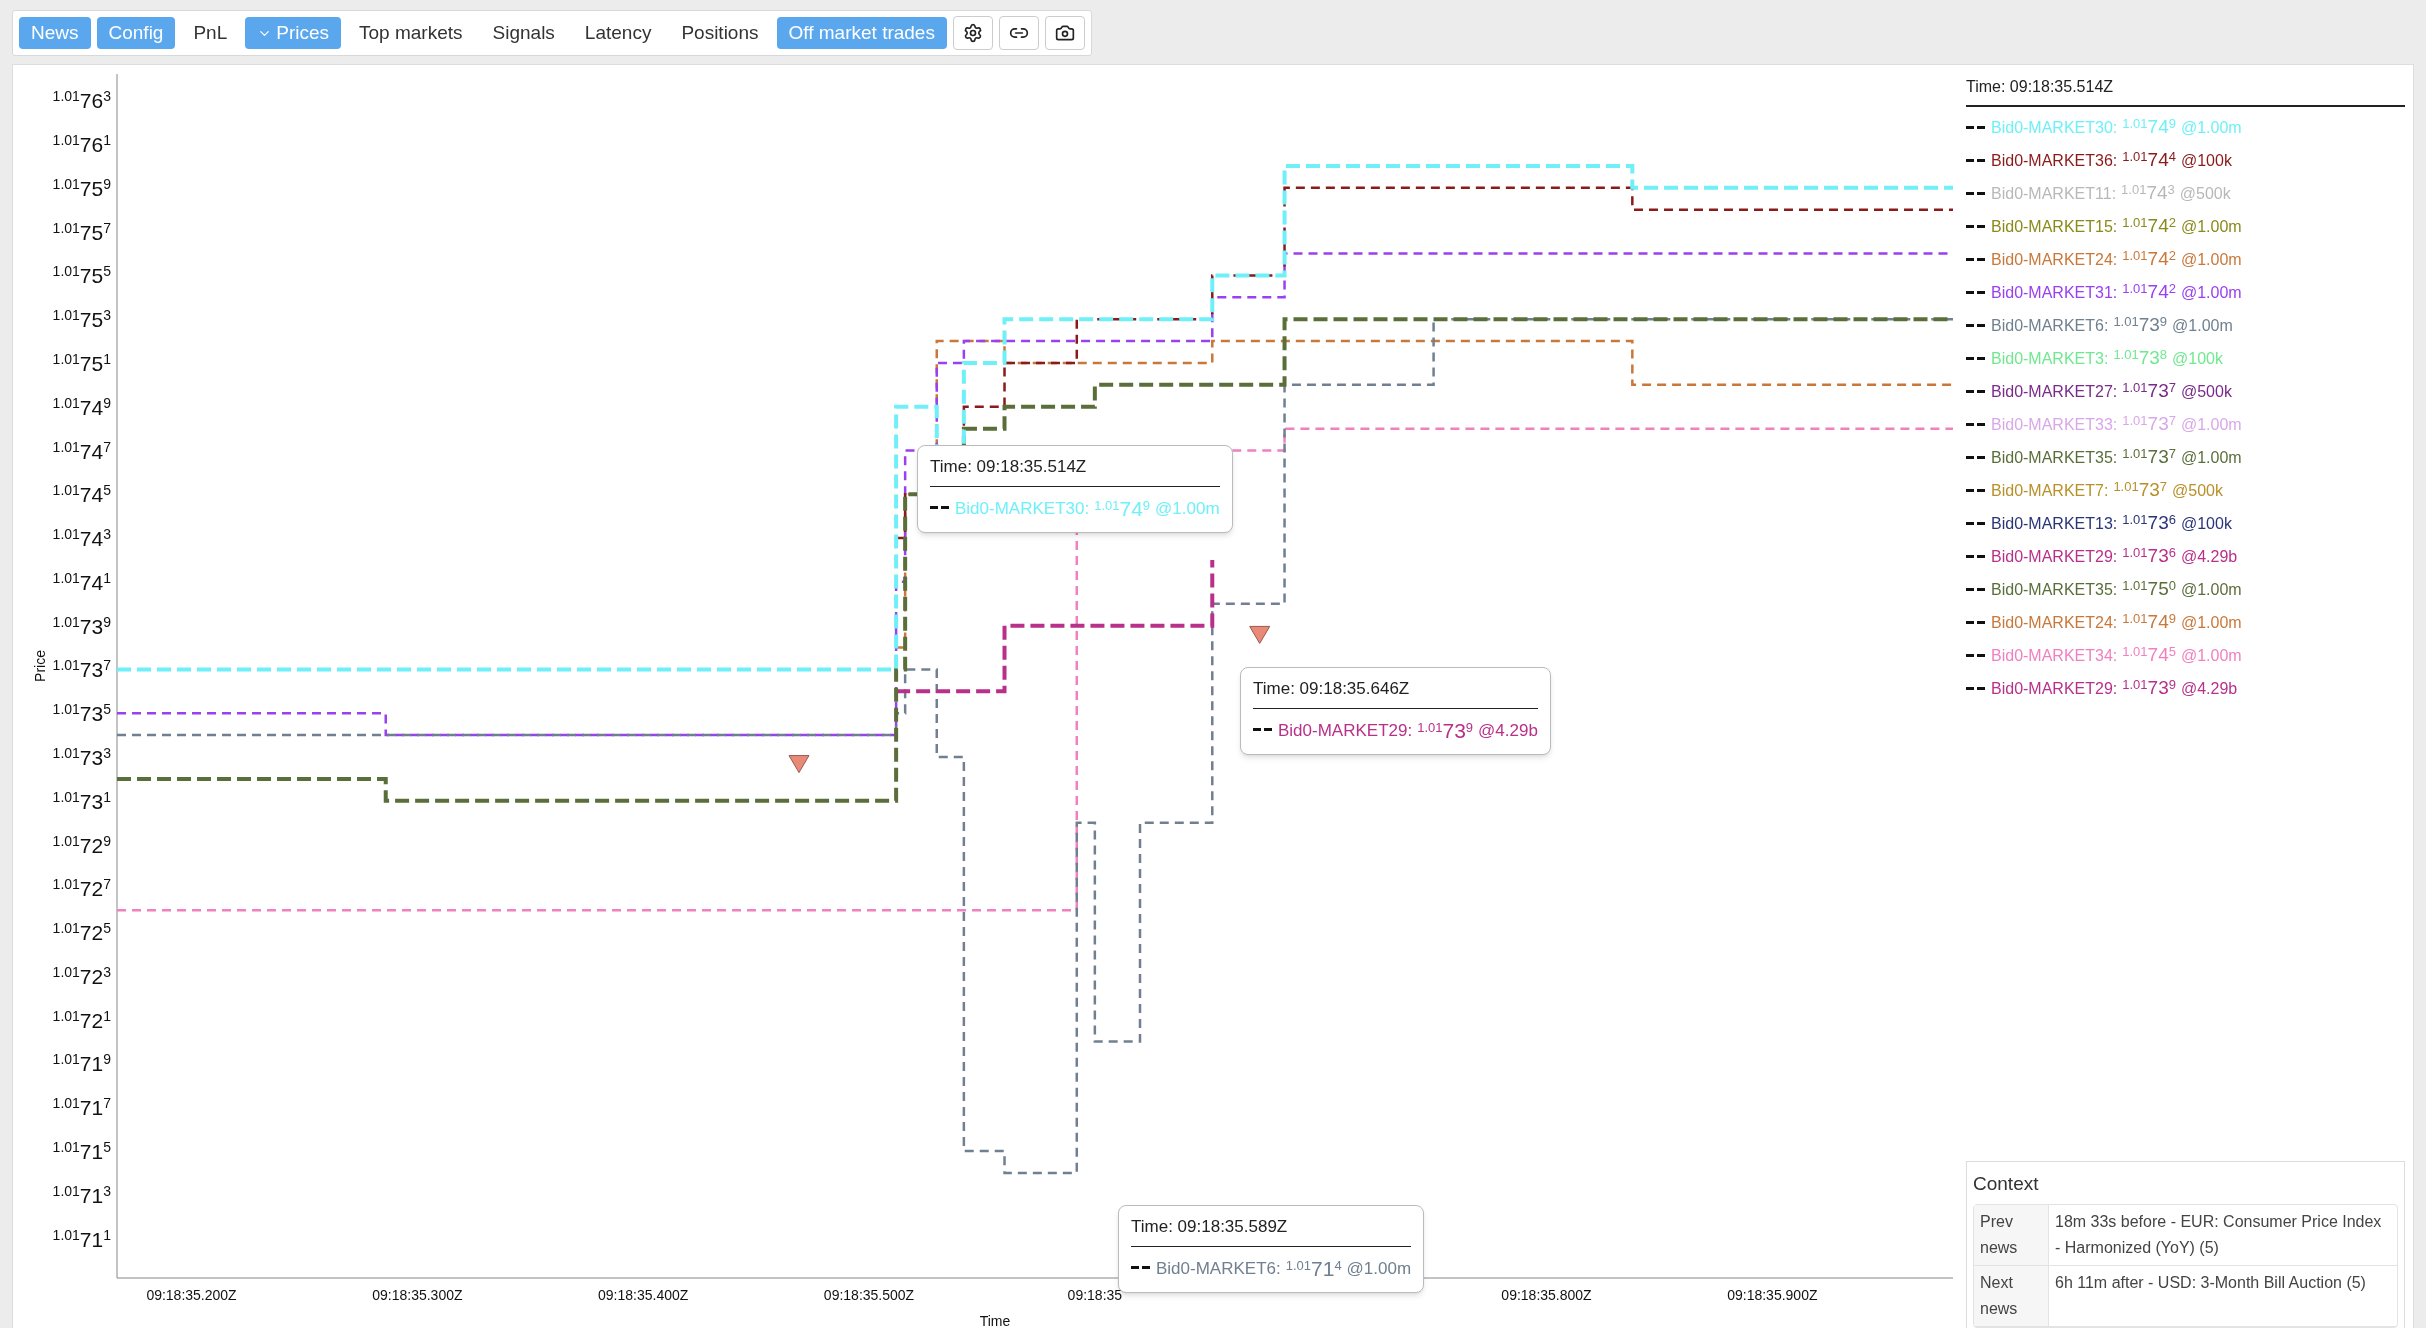  I want to click on link-button, so click(1018, 33).